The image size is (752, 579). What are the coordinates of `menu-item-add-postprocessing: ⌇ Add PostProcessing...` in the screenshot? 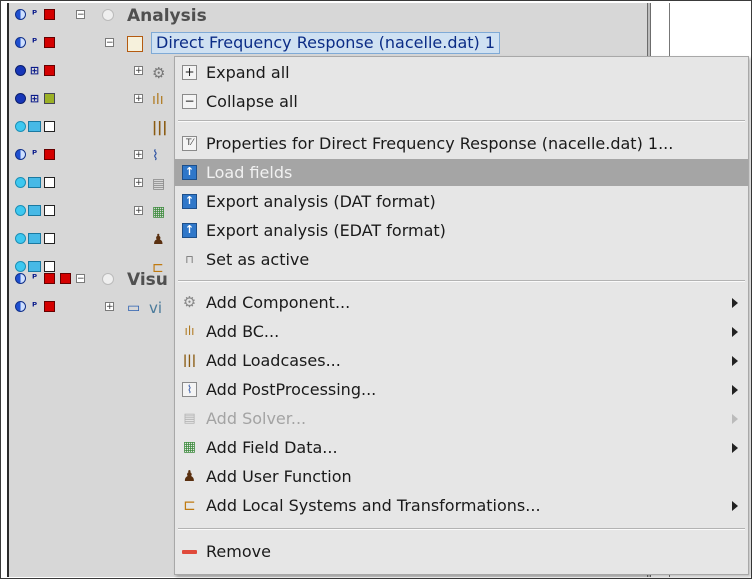 It's located at (461, 389).